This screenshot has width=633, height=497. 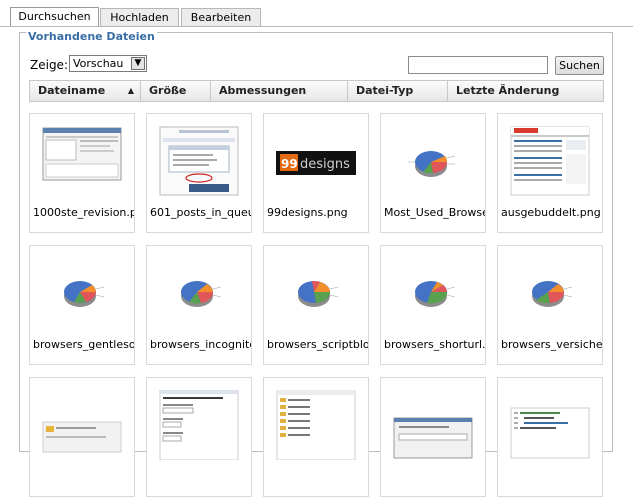 What do you see at coordinates (54, 16) in the screenshot?
I see `tab-durchsuchen: Durchsuchen` at bounding box center [54, 16].